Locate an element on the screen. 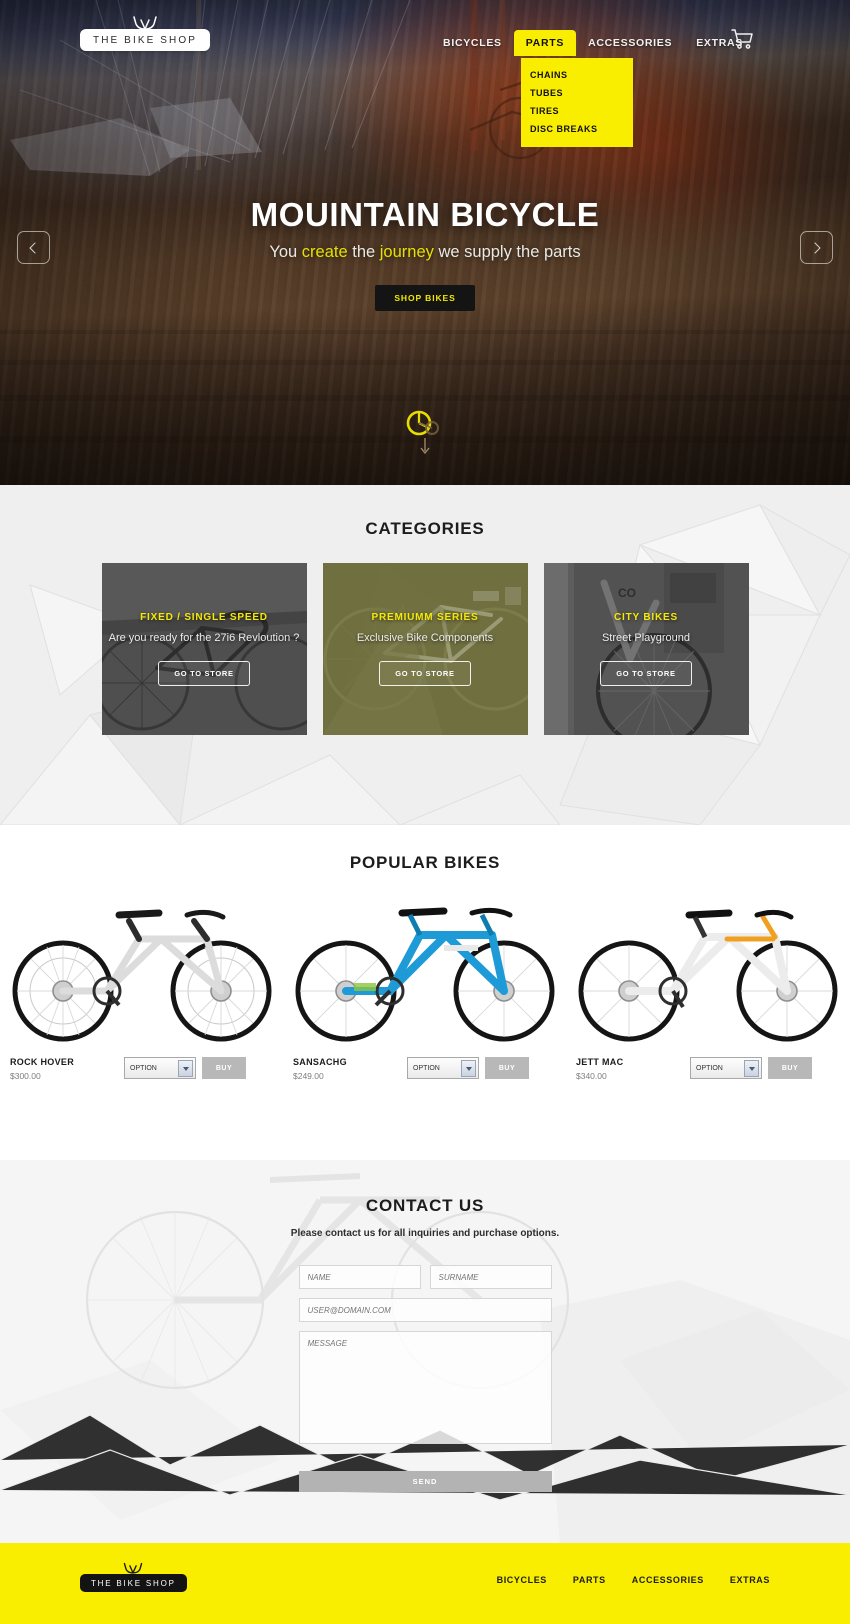 The height and width of the screenshot is (1624, 850). bicycle-image-sansachg is located at coordinates (424, 974).